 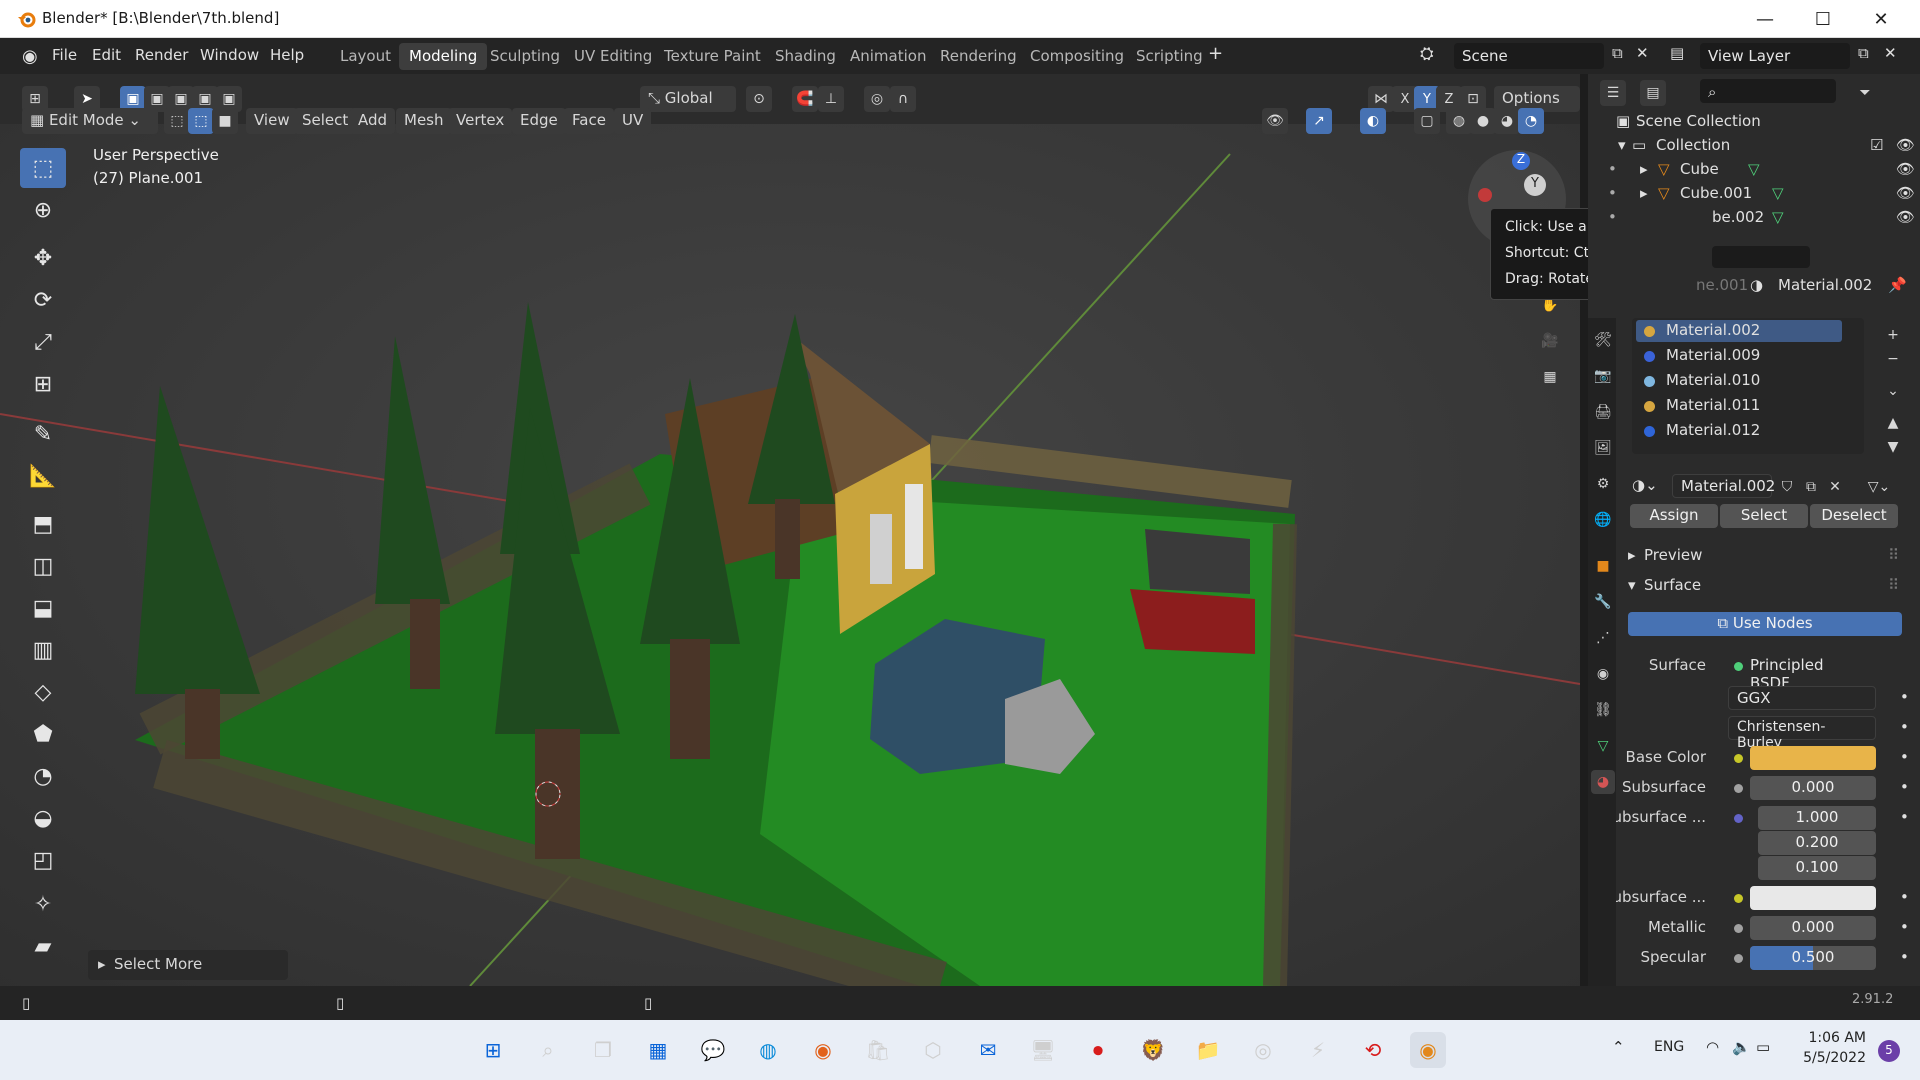 What do you see at coordinates (713, 1050) in the screenshot?
I see `chat-icon: 💬` at bounding box center [713, 1050].